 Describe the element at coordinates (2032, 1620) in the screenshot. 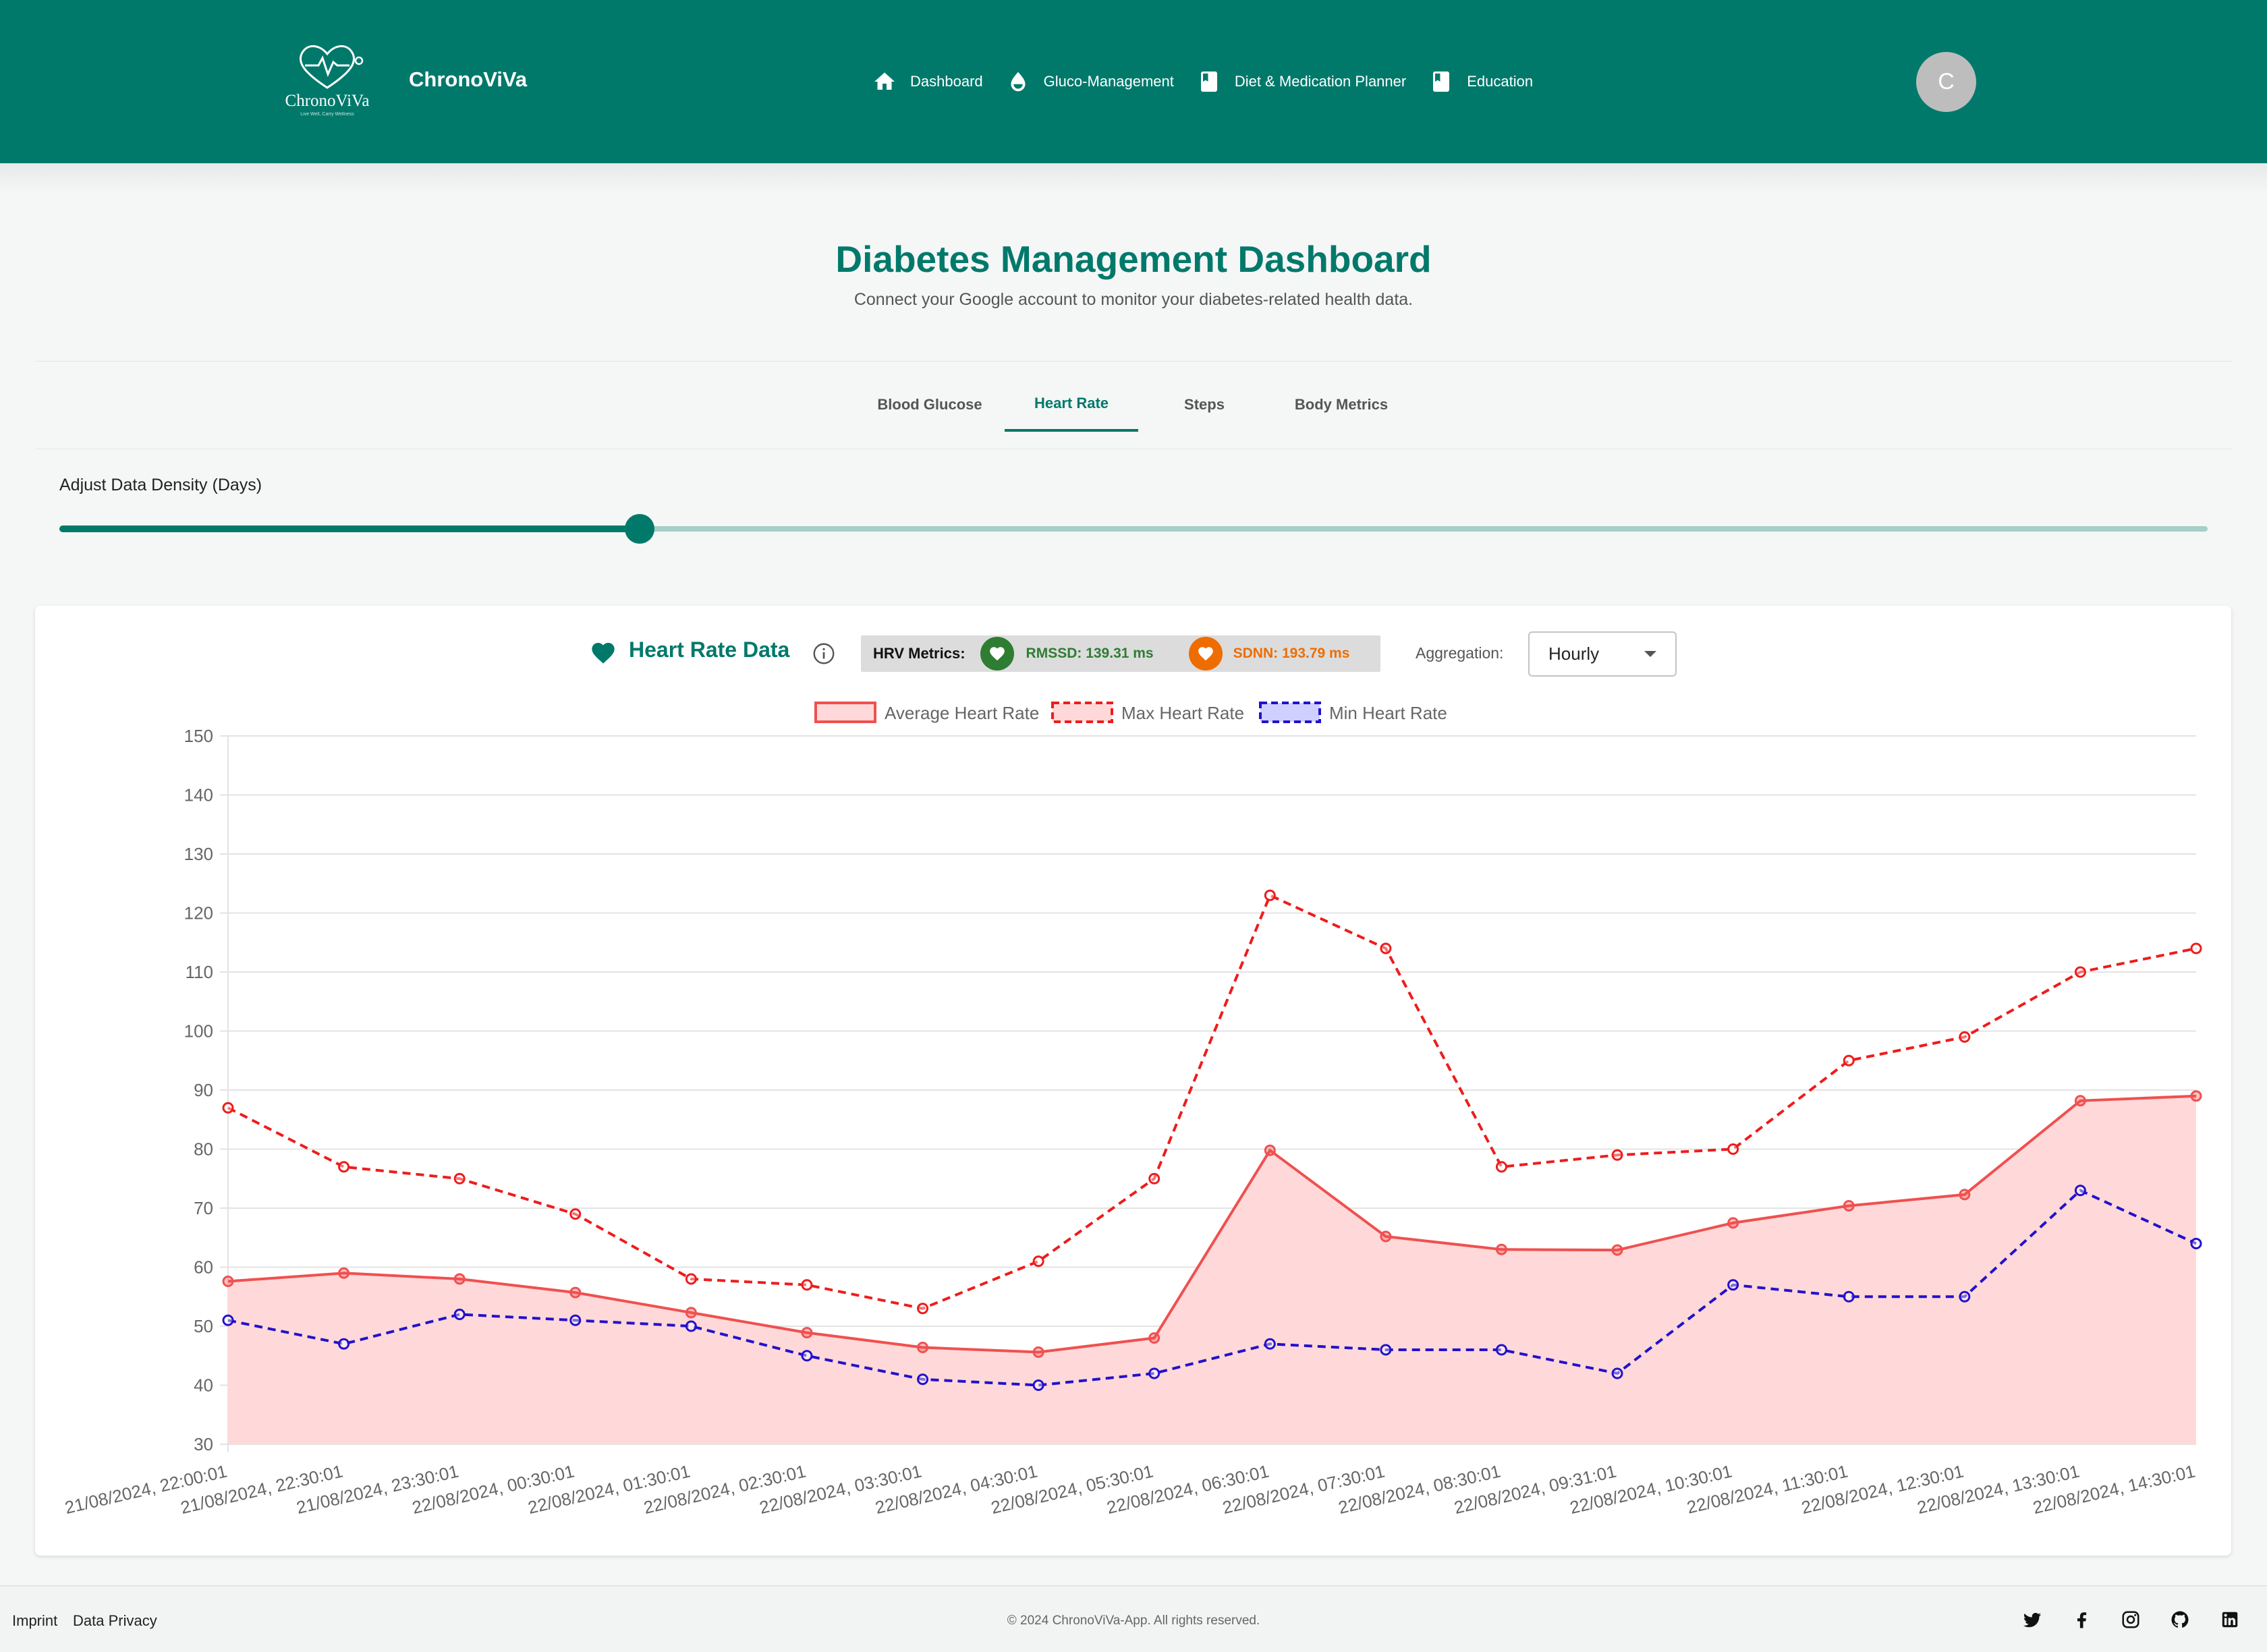

I see `twitter-icon` at that location.